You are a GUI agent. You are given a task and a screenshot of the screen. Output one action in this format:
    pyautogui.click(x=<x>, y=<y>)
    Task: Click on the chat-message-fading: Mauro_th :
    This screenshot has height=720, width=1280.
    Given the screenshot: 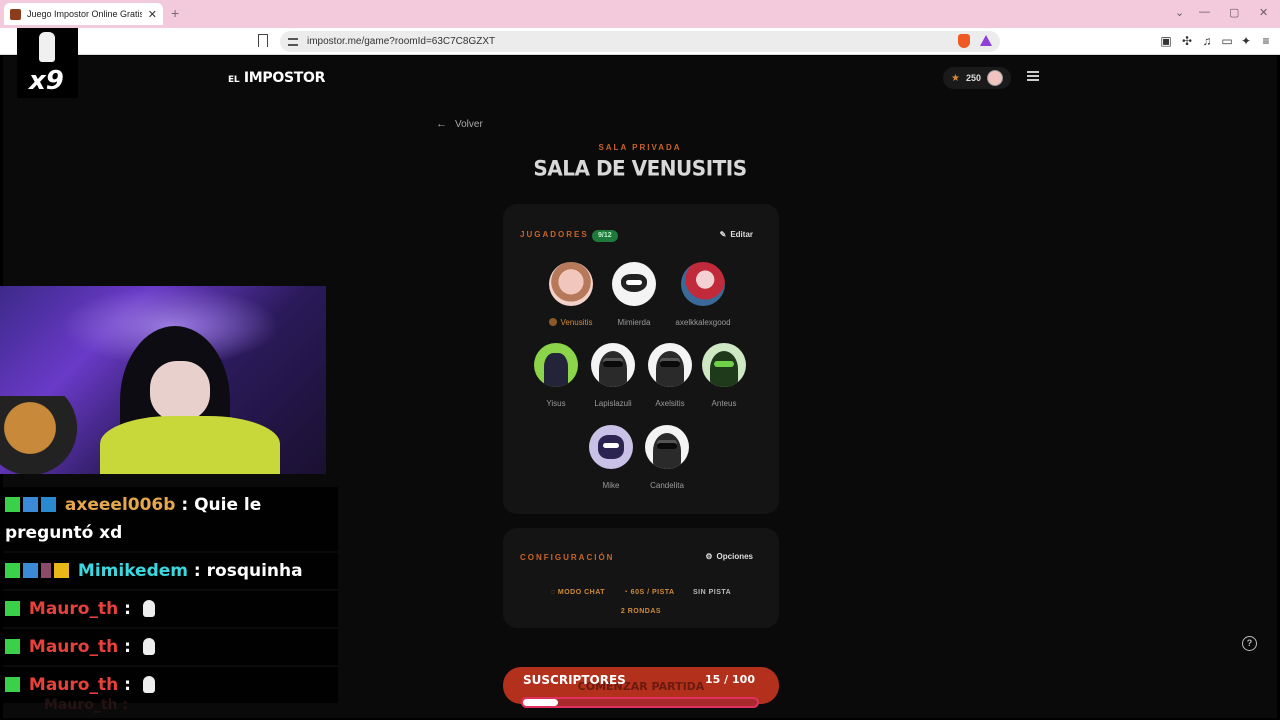 What is the action you would take?
    pyautogui.click(x=86, y=705)
    